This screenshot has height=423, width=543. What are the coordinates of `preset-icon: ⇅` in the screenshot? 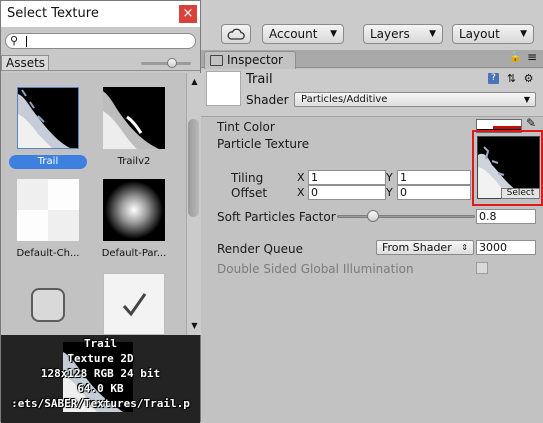 It's located at (511, 78).